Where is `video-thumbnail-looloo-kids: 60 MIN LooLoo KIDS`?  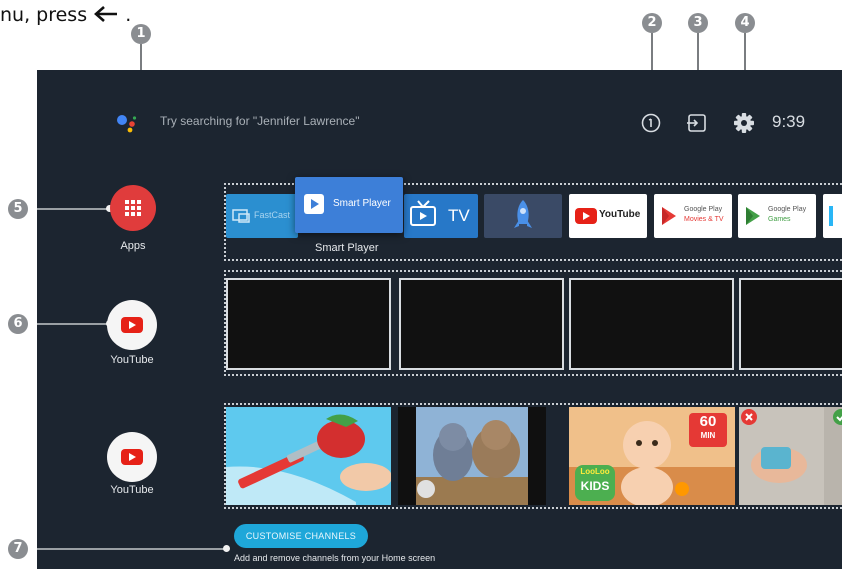
video-thumbnail-looloo-kids: 60 MIN LooLoo KIDS is located at coordinates (652, 456).